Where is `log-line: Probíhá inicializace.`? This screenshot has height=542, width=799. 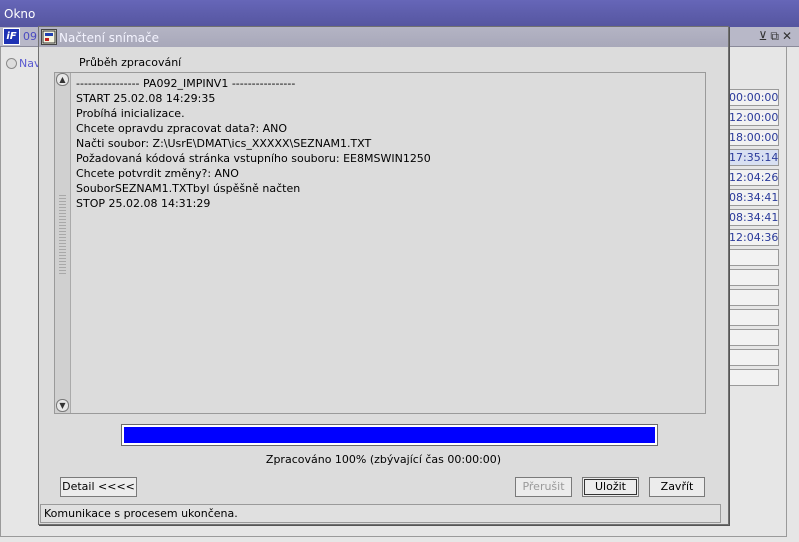
log-line: Probíhá inicializace. is located at coordinates (130, 113).